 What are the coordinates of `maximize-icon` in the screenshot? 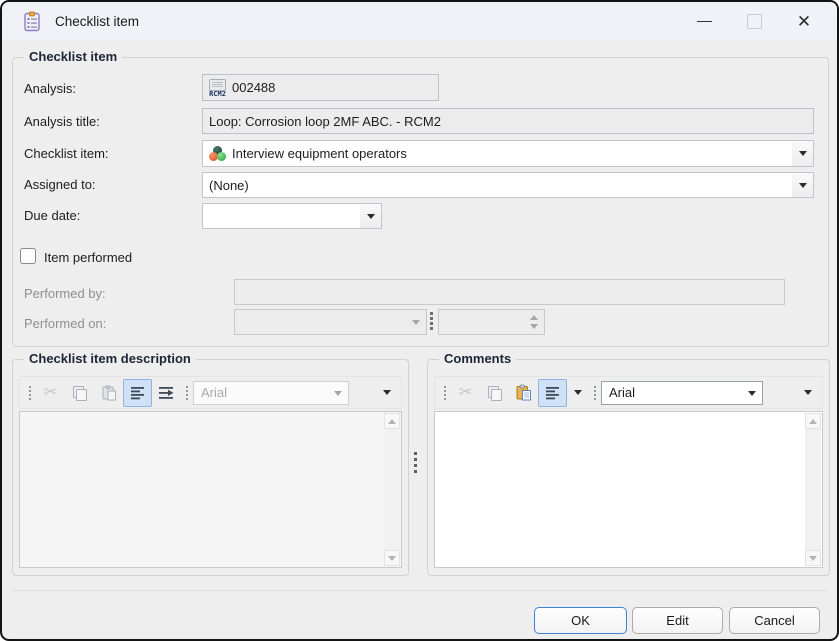 It's located at (754, 21).